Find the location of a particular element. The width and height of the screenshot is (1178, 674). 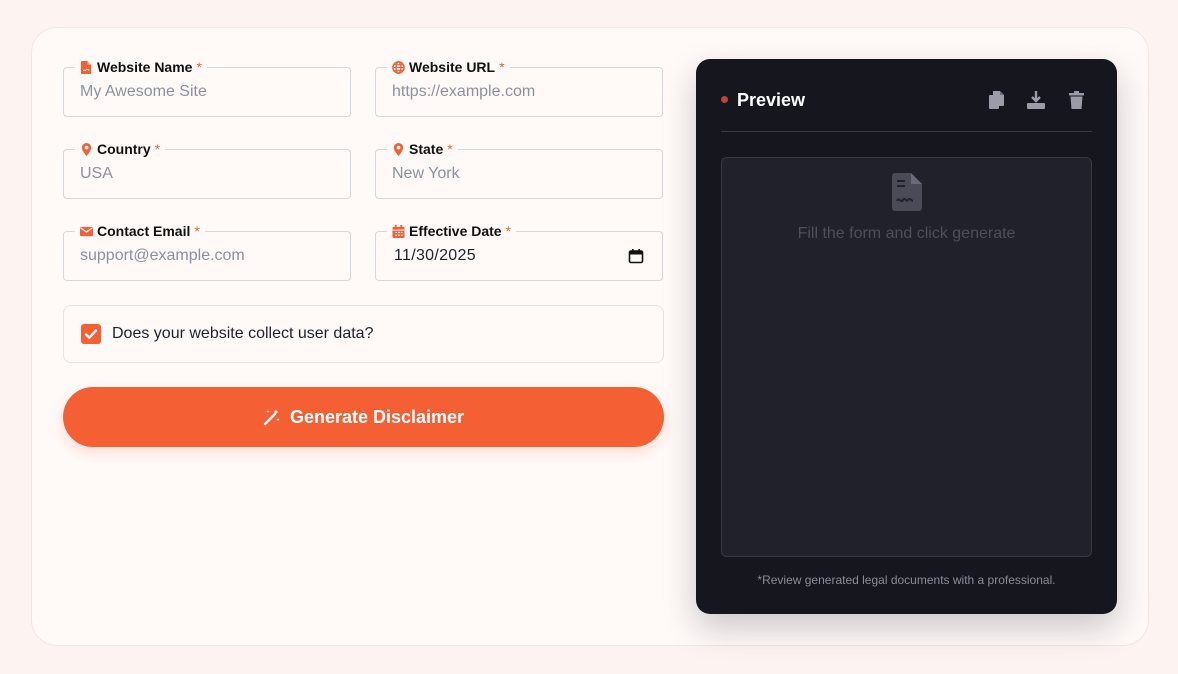

document-icon is located at coordinates (907, 192).